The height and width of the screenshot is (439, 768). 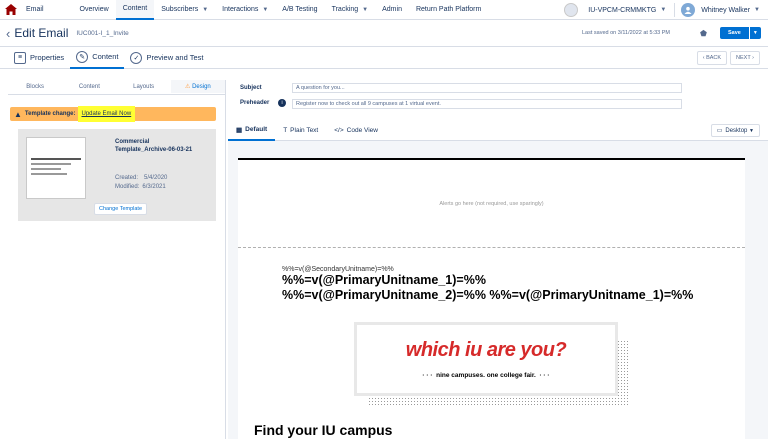 What do you see at coordinates (256, 129) in the screenshot?
I see `tab-default-label: Default` at bounding box center [256, 129].